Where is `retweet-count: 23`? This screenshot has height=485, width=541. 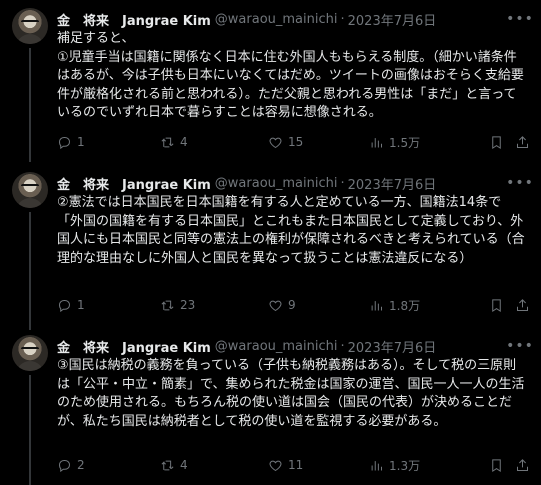 retweet-count: 23 is located at coordinates (188, 305).